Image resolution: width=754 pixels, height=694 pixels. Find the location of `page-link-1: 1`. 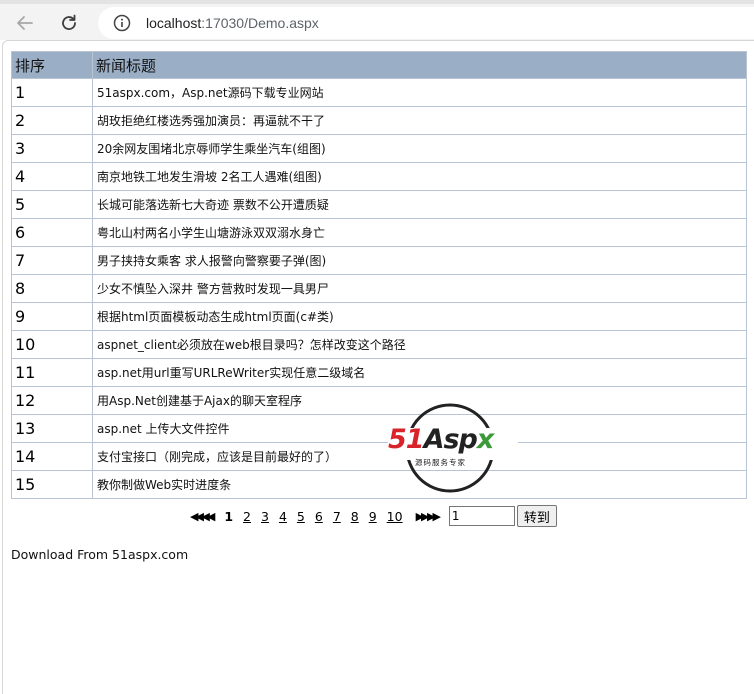

page-link-1: 1 is located at coordinates (228, 516).